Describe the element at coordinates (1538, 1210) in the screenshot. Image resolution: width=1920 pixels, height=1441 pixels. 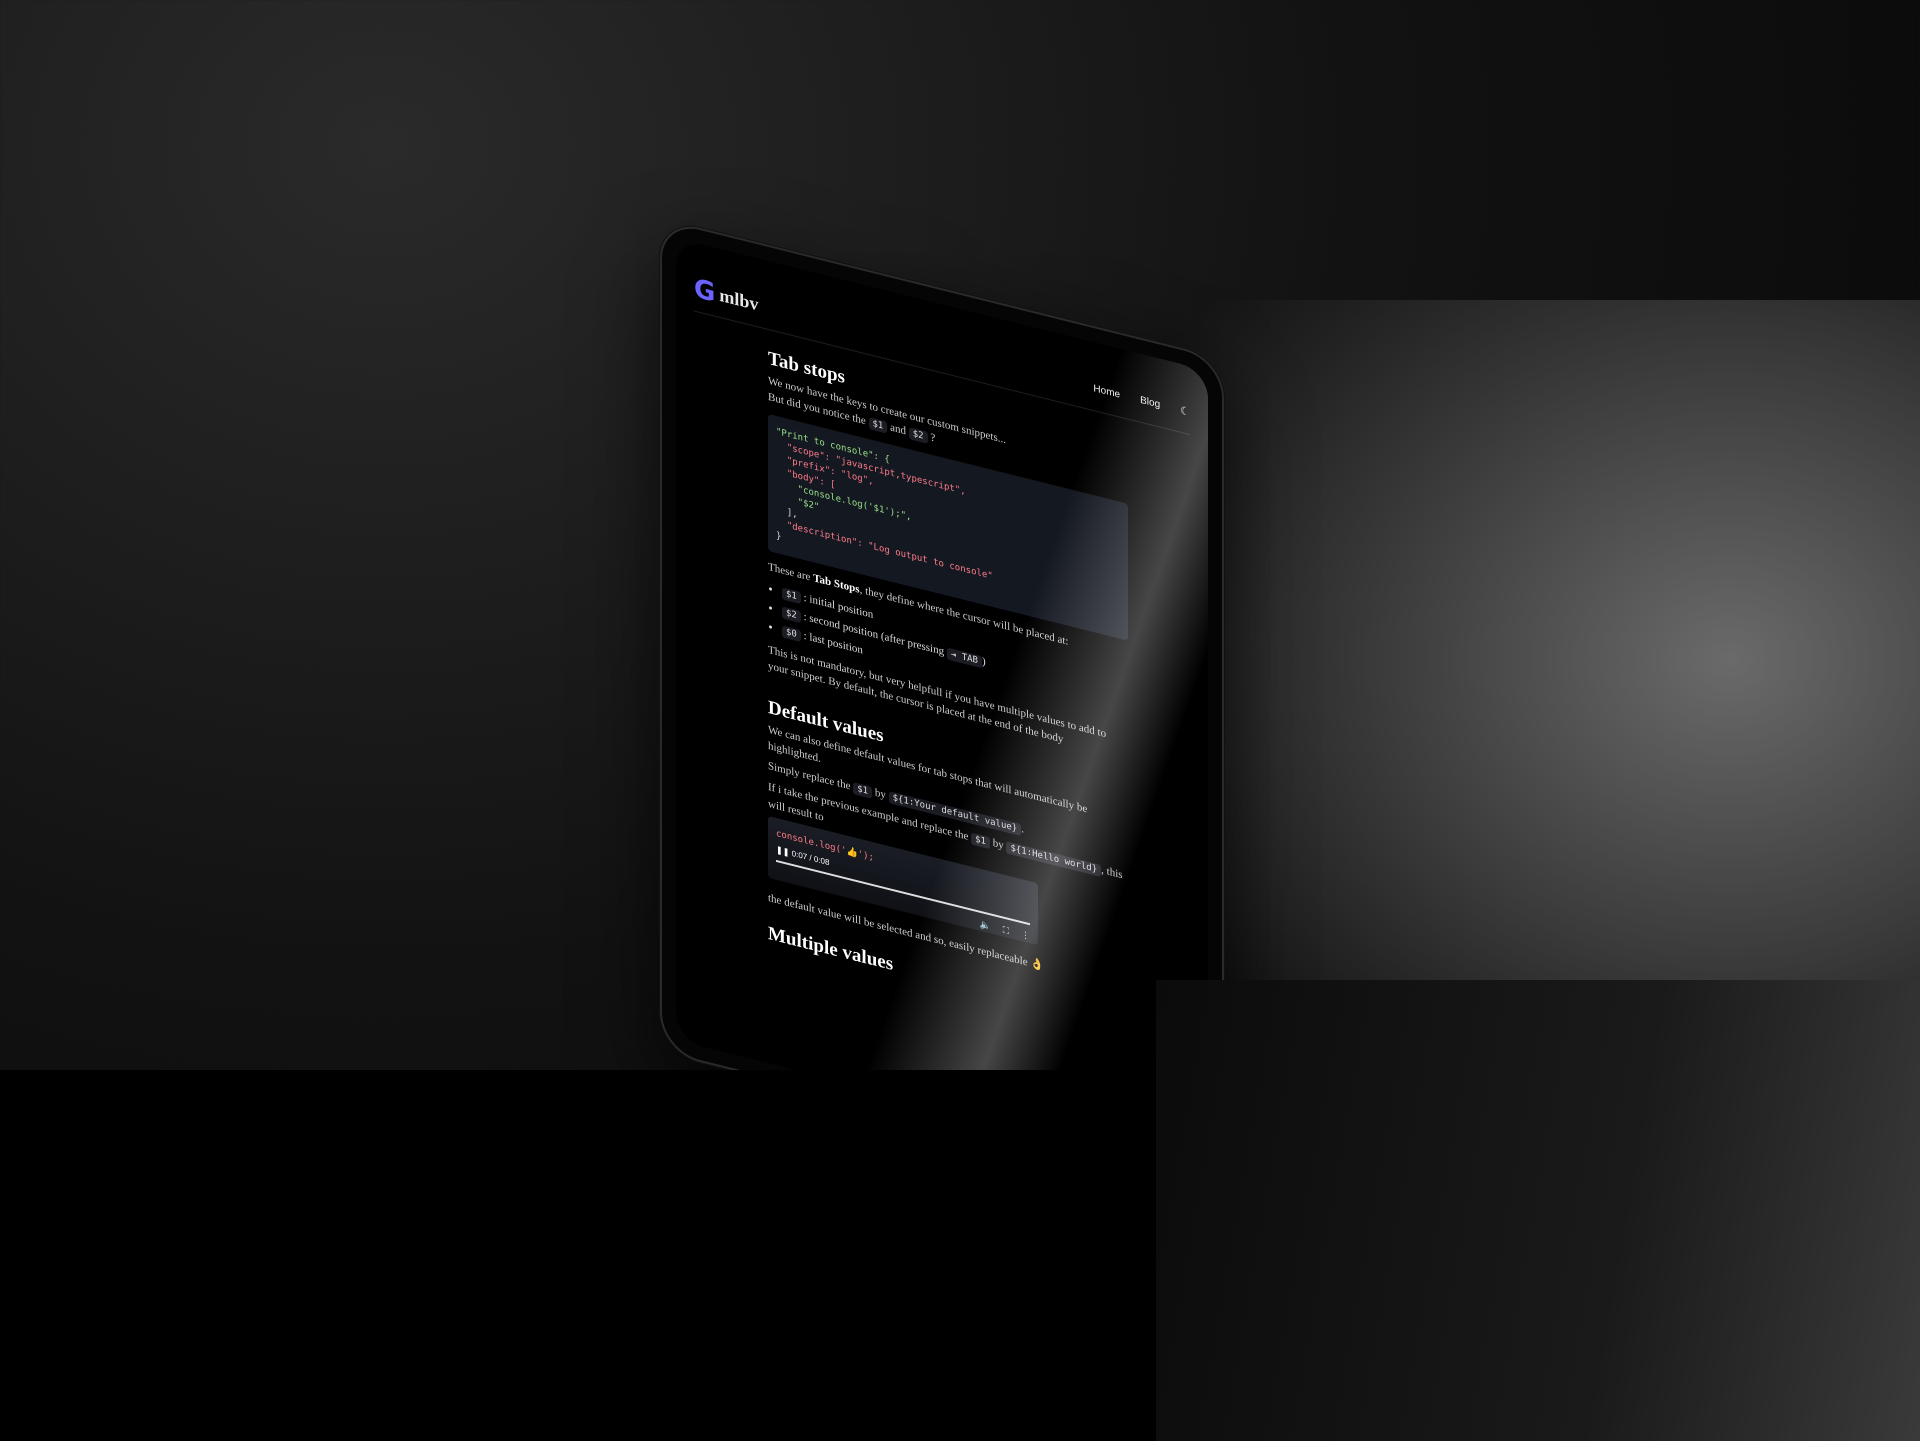
I see `pedestal-block` at that location.